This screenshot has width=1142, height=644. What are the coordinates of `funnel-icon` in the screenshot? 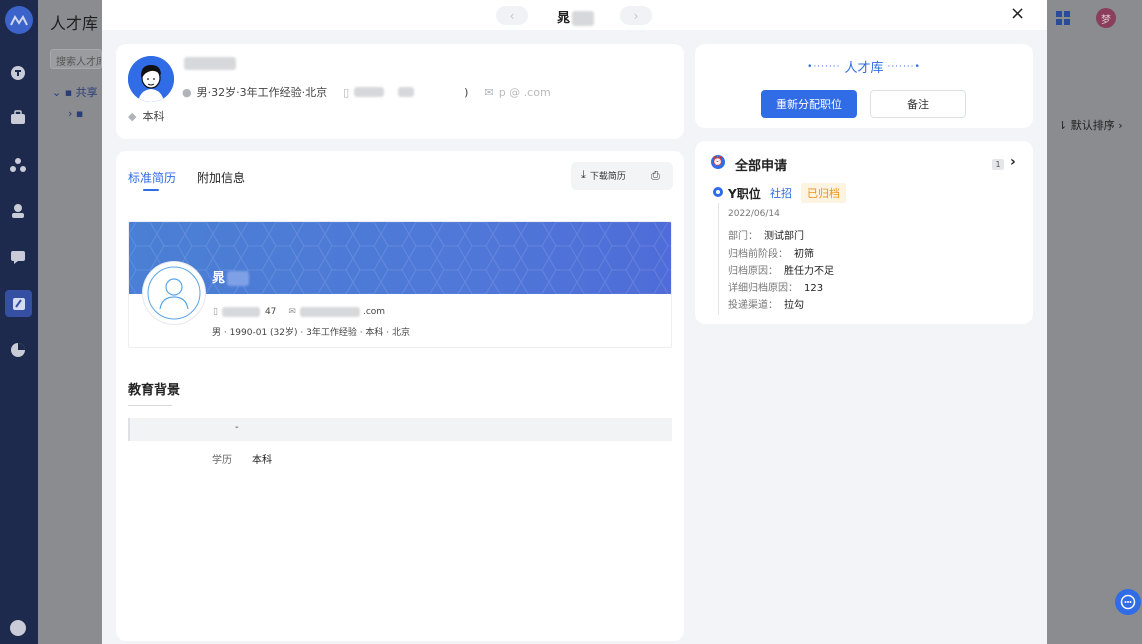 It's located at (18, 73).